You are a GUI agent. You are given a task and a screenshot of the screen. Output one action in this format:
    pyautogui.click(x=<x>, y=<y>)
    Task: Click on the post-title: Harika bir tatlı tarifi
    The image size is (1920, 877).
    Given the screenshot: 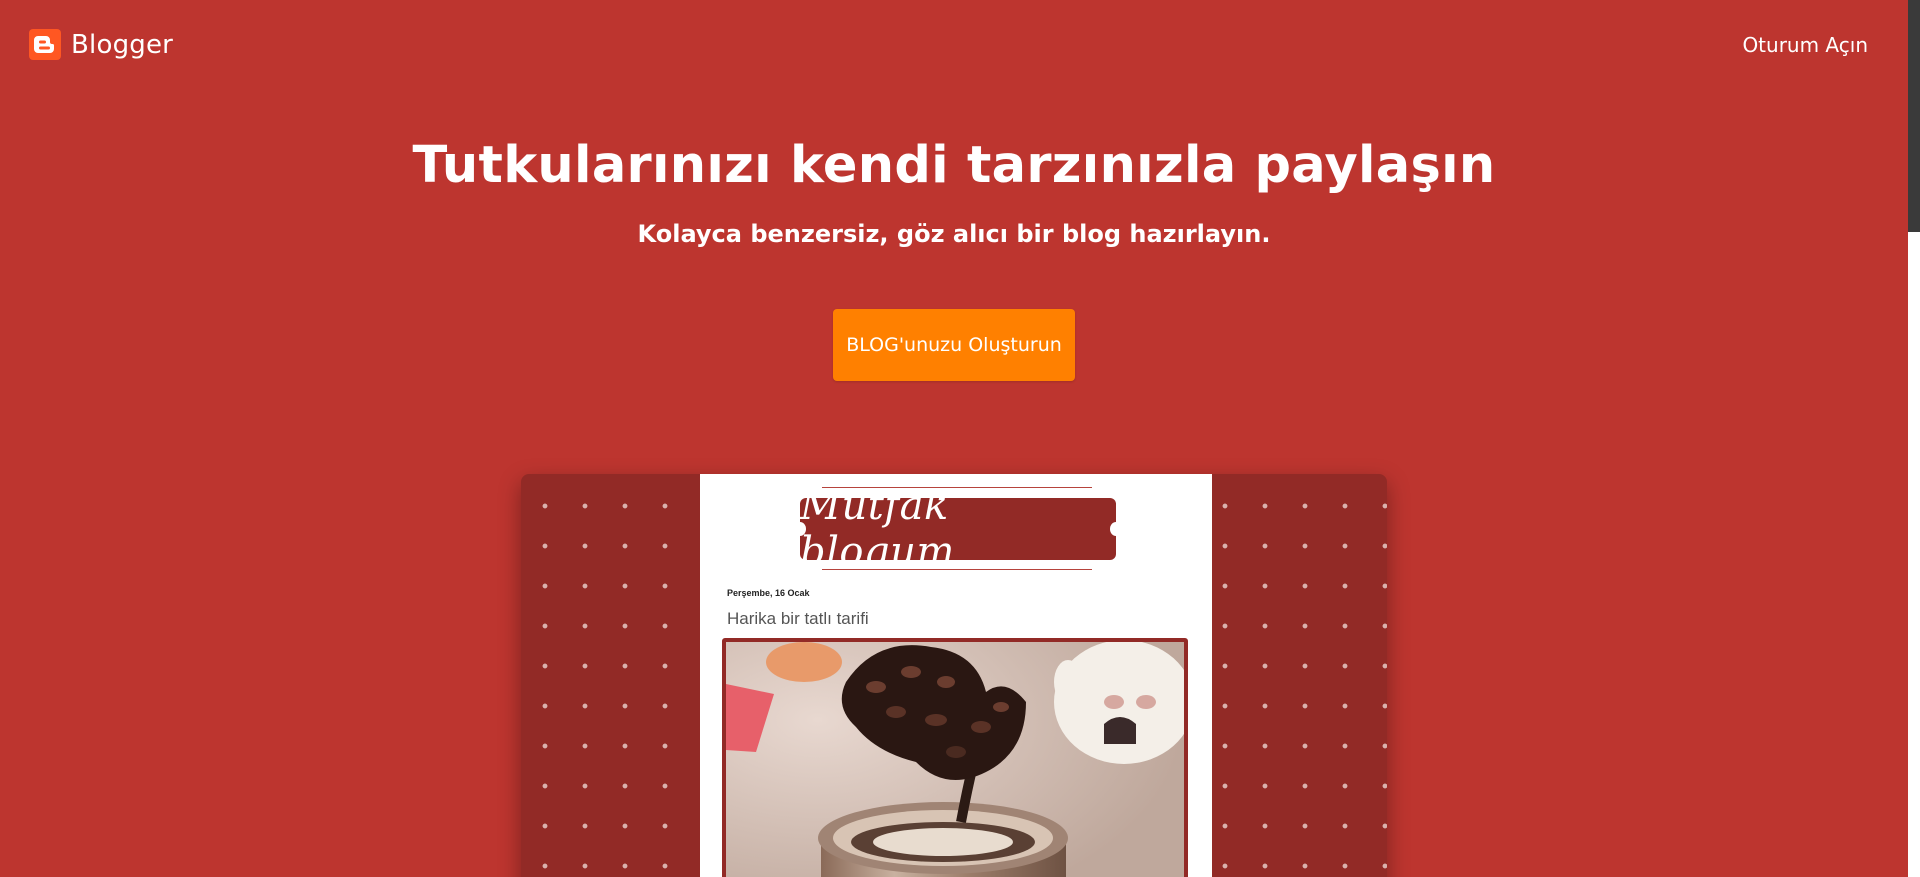 What is the action you would take?
    pyautogui.click(x=798, y=618)
    